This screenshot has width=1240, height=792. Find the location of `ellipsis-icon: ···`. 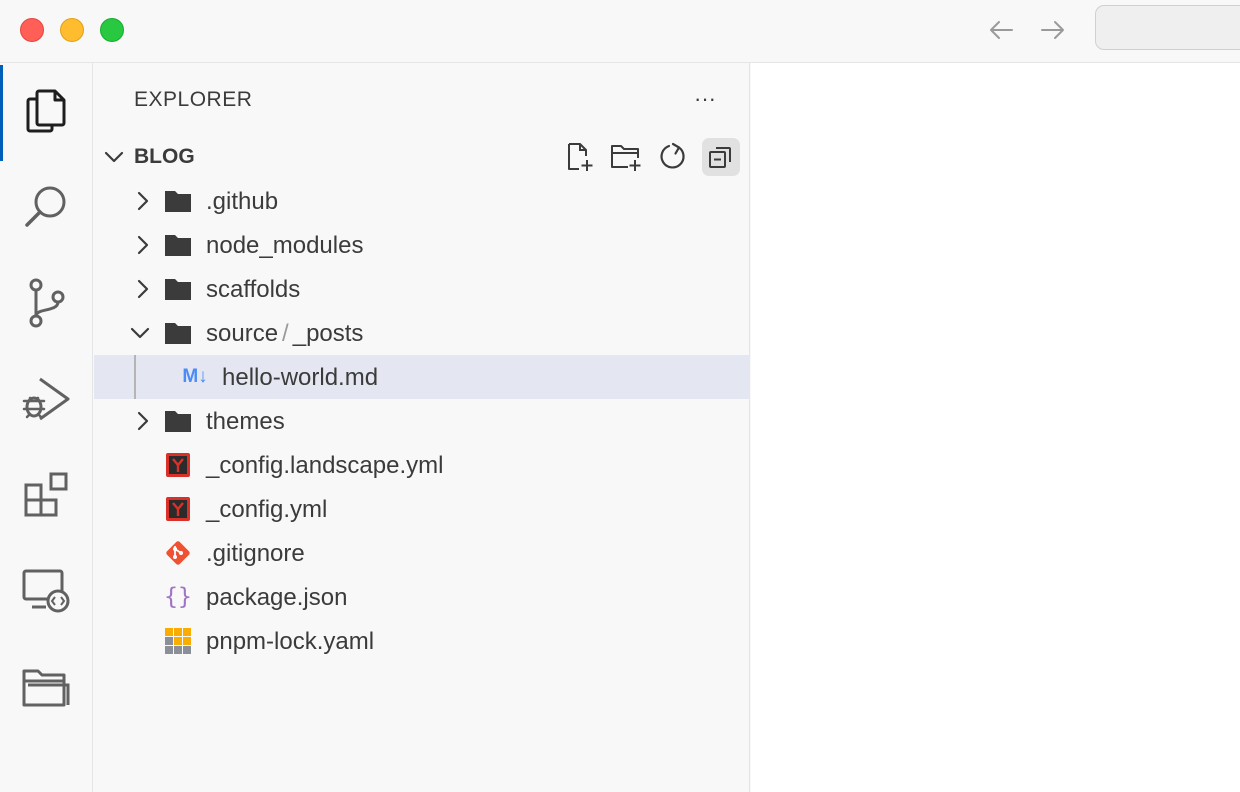

ellipsis-icon: ··· is located at coordinates (705, 98).